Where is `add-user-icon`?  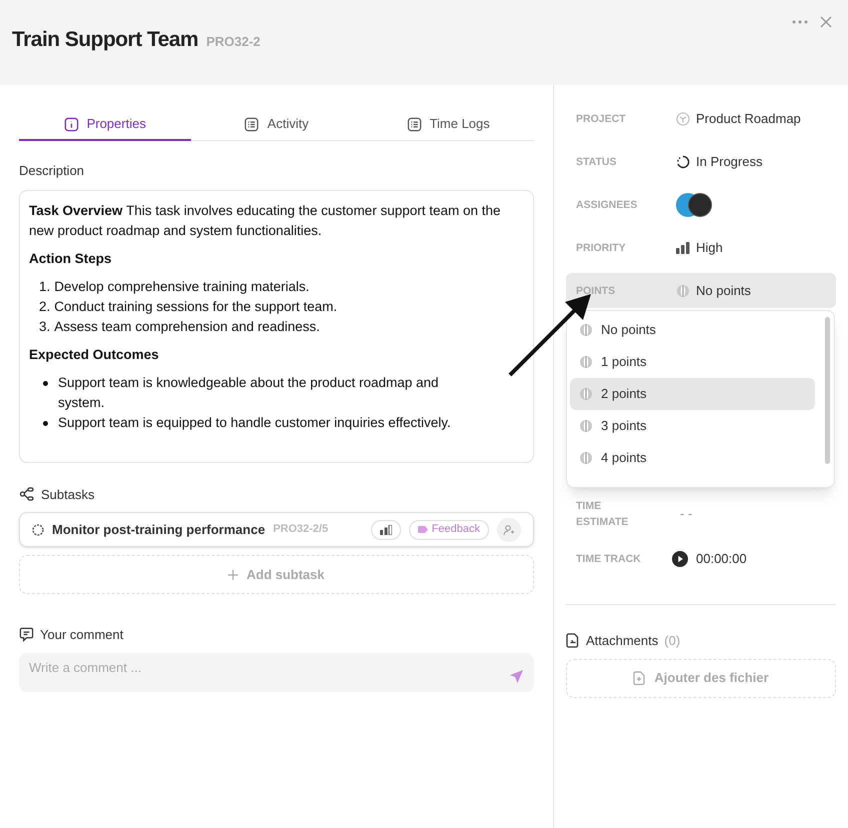
add-user-icon is located at coordinates (509, 530).